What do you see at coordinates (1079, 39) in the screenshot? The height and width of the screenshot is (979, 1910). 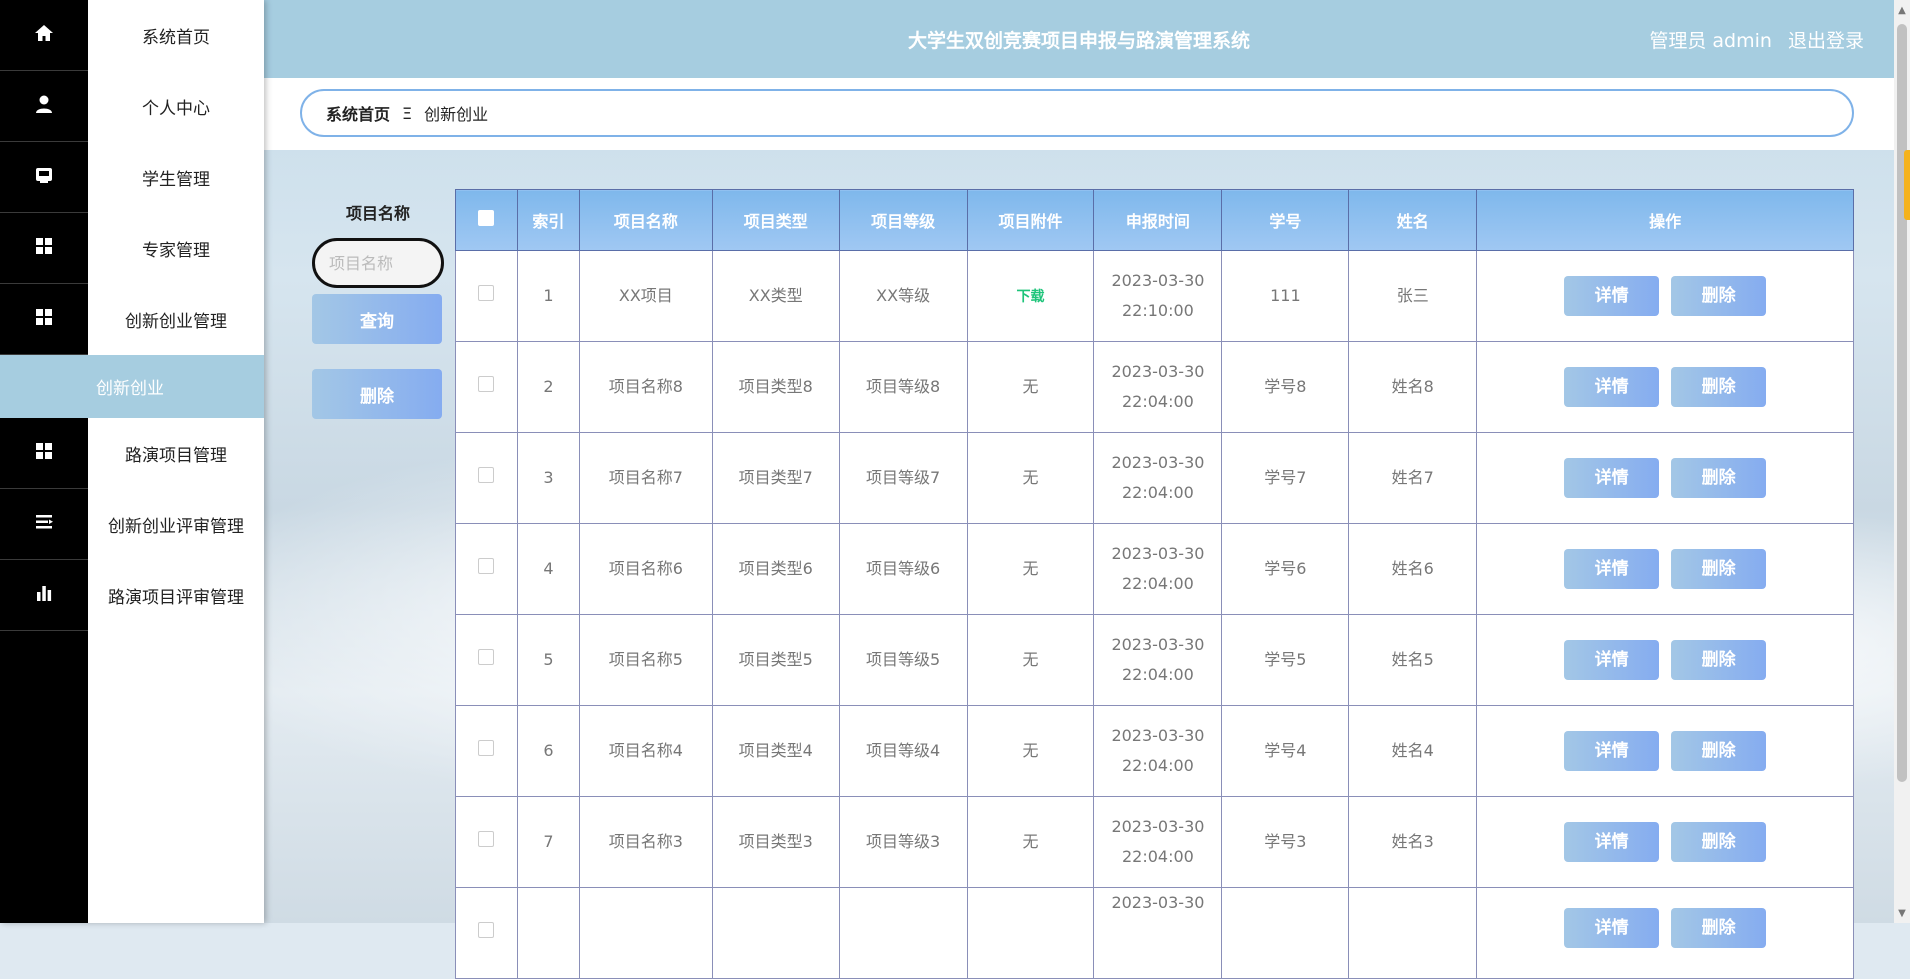 I see `top-bar: 大学生双创竞赛项目申报与路演管理系统 管理员 admin 退出登录` at bounding box center [1079, 39].